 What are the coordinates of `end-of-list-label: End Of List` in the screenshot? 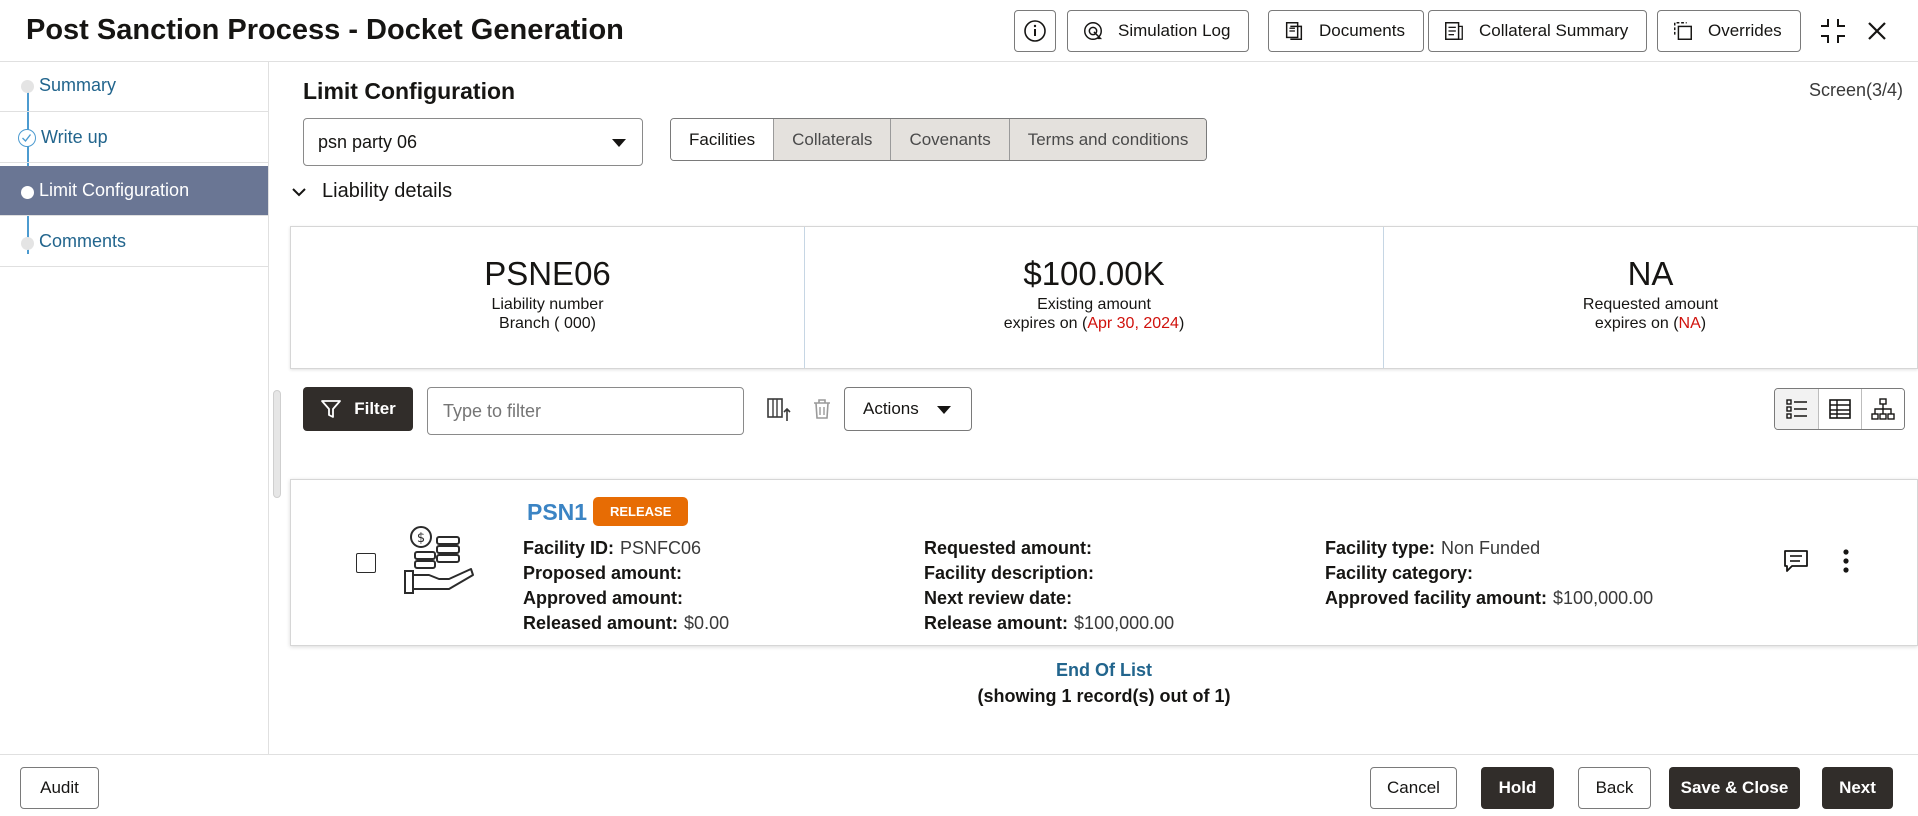 It's located at (1104, 670).